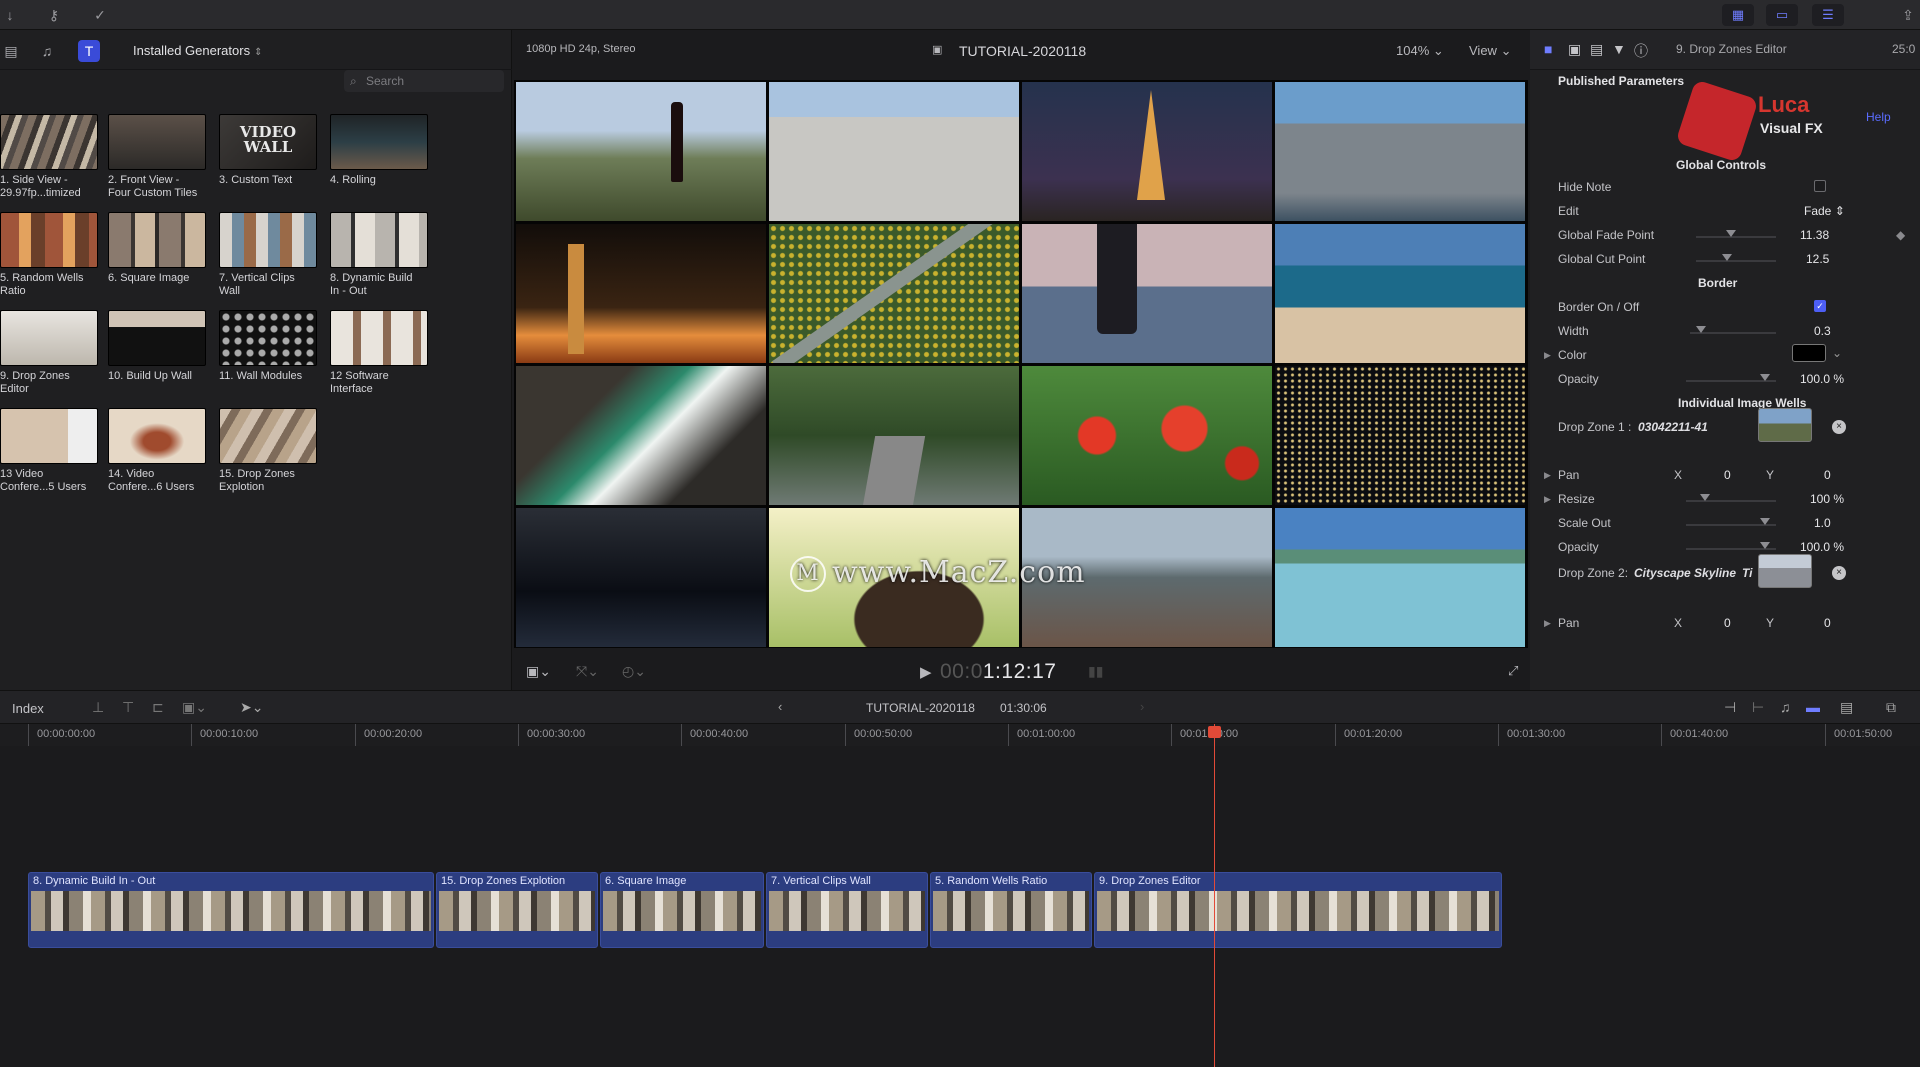 This screenshot has height=1067, width=1920. Describe the element at coordinates (780, 706) in the screenshot. I see `back-chevron-icon: ‹` at that location.